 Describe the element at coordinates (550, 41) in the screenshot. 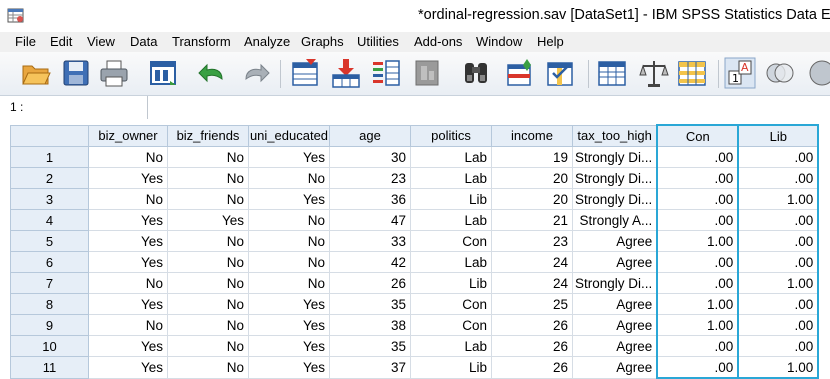

I see `menu-help: Help` at that location.